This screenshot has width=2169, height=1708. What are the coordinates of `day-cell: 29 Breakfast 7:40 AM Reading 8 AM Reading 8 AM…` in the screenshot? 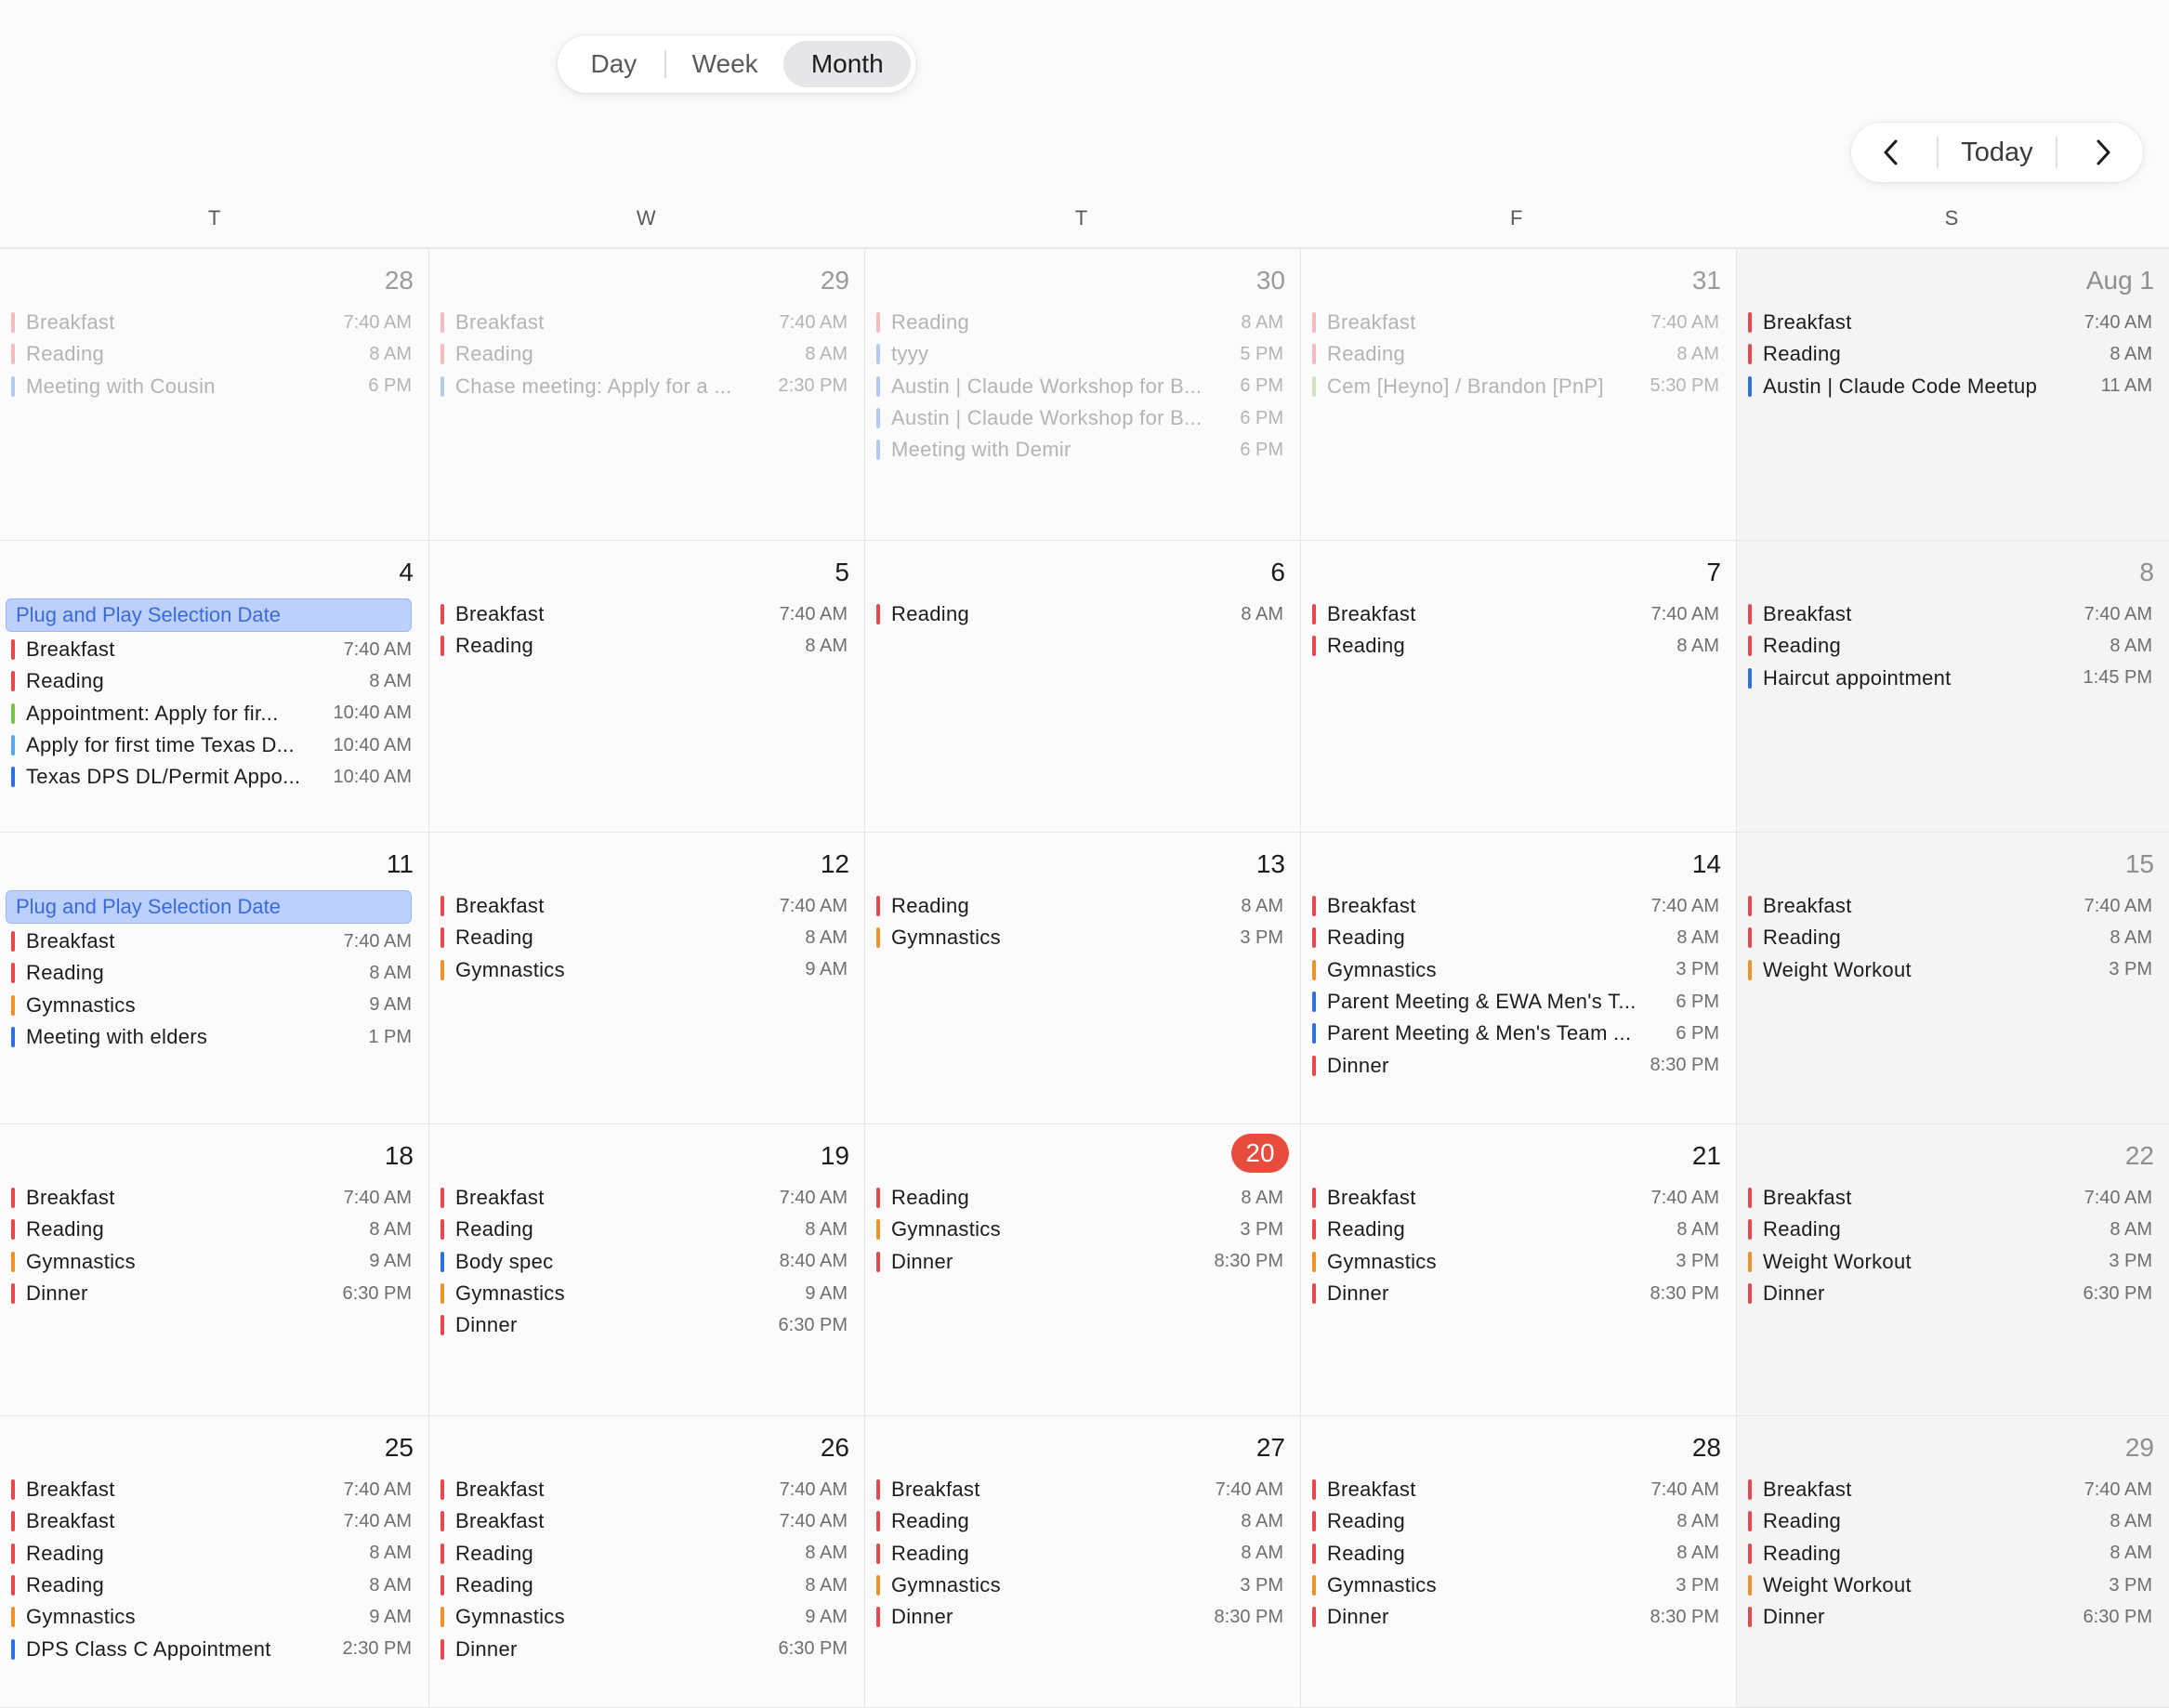 It's located at (1953, 1562).